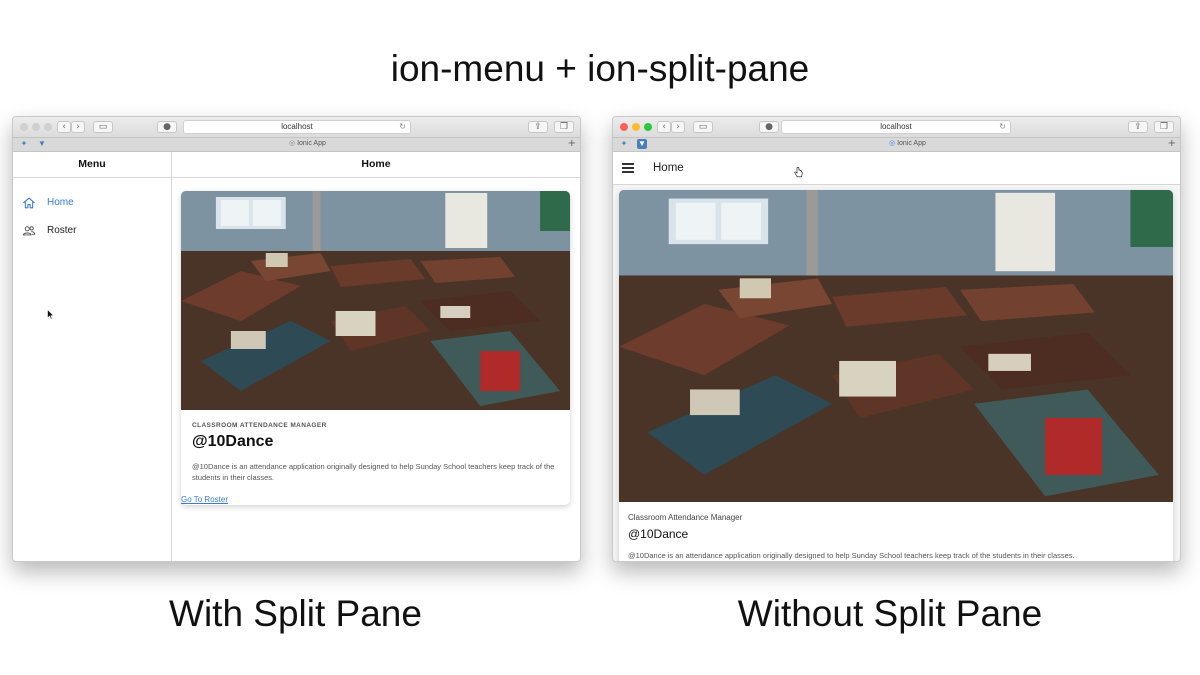 The width and height of the screenshot is (1200, 675). Describe the element at coordinates (896, 168) in the screenshot. I see `app-header: Home` at that location.